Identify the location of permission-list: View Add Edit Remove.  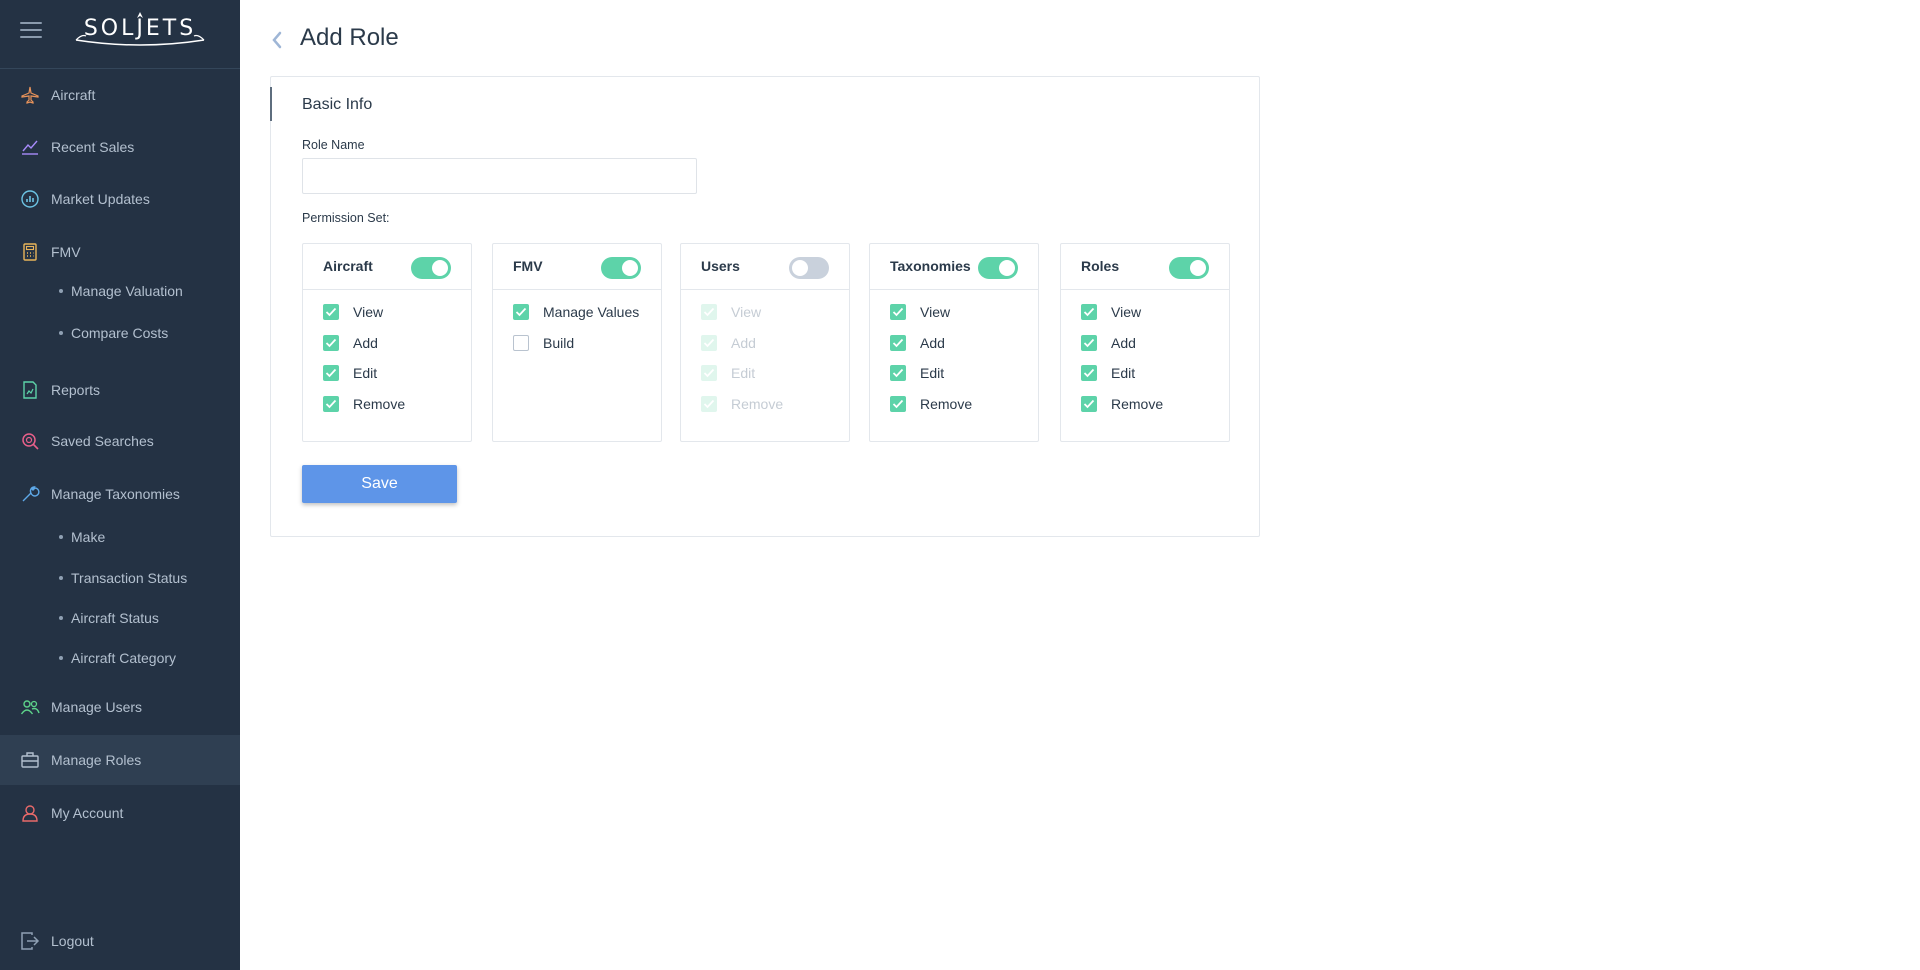
(931, 365).